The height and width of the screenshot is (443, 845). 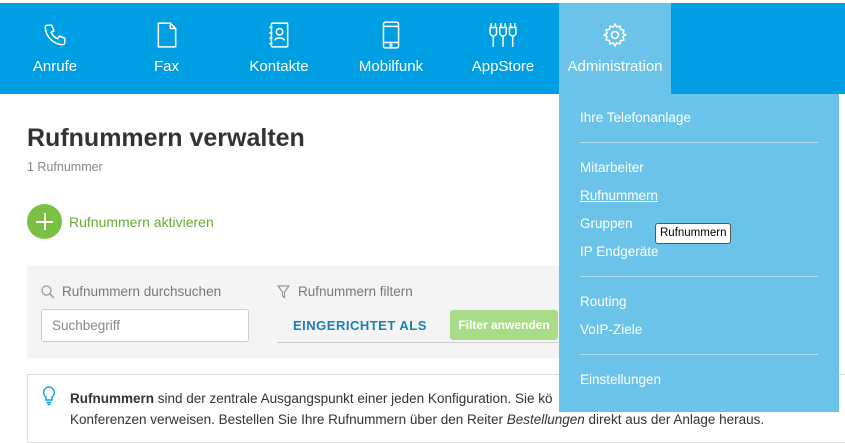 I want to click on phone-icon, so click(x=55, y=35).